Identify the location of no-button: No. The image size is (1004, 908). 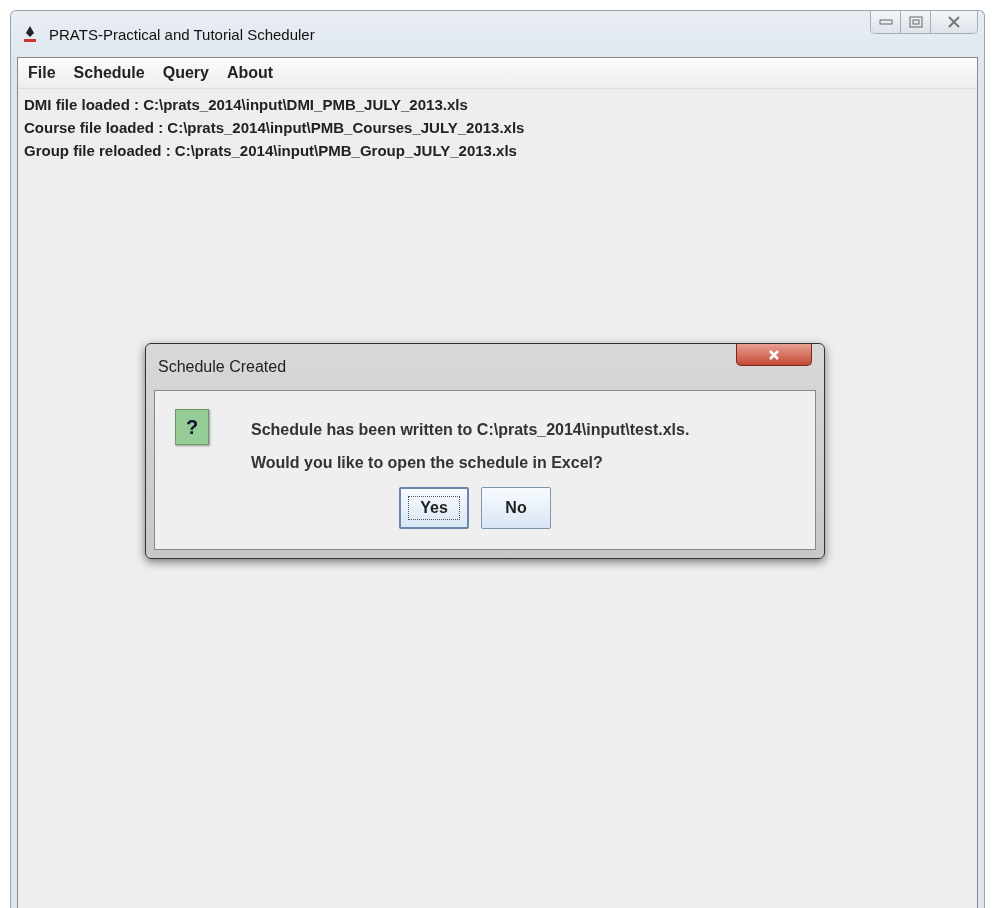
(516, 508).